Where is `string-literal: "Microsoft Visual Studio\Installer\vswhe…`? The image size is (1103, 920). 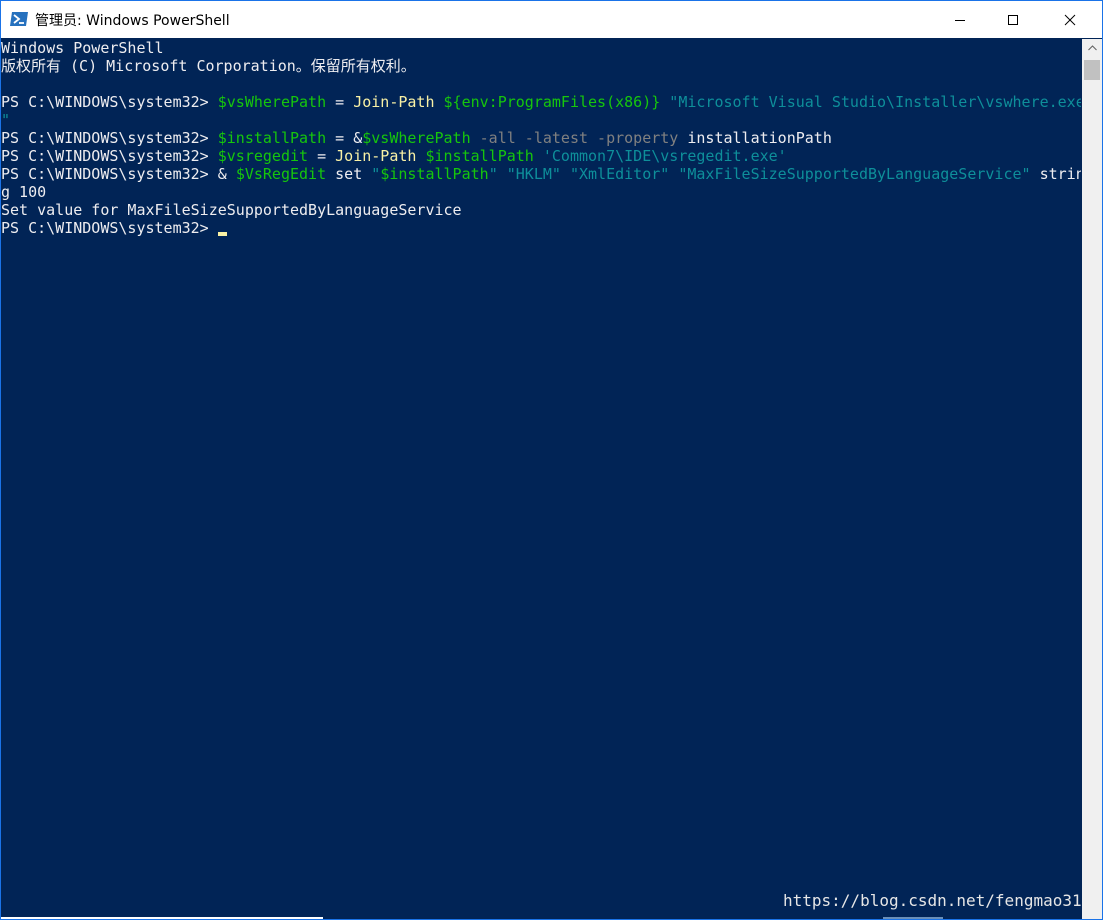
string-literal: "Microsoft Visual Studio\Installer\vswhe… is located at coordinates (870, 102).